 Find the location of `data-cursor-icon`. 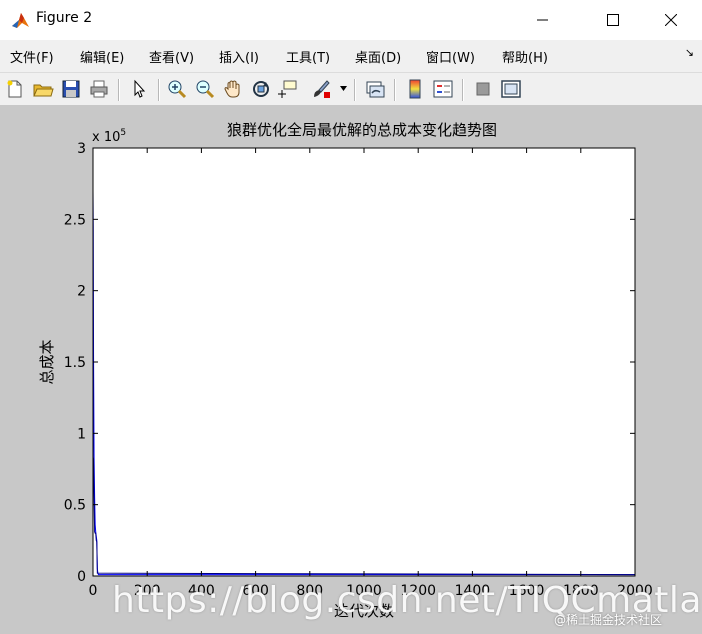

data-cursor-icon is located at coordinates (289, 89).